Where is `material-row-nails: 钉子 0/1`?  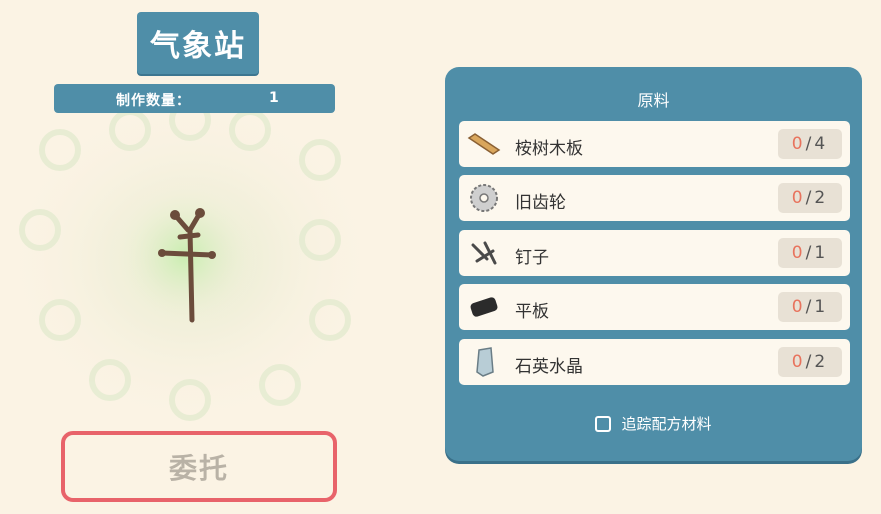
material-row-nails: 钉子 0/1 is located at coordinates (654, 253).